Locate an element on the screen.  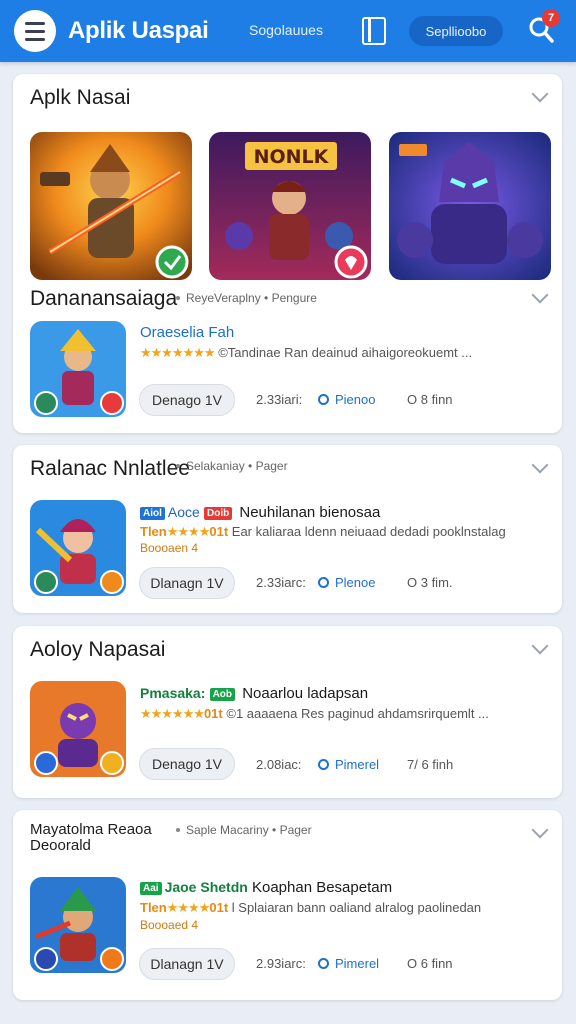
svg-text: NONLK is located at coordinates (292, 157).